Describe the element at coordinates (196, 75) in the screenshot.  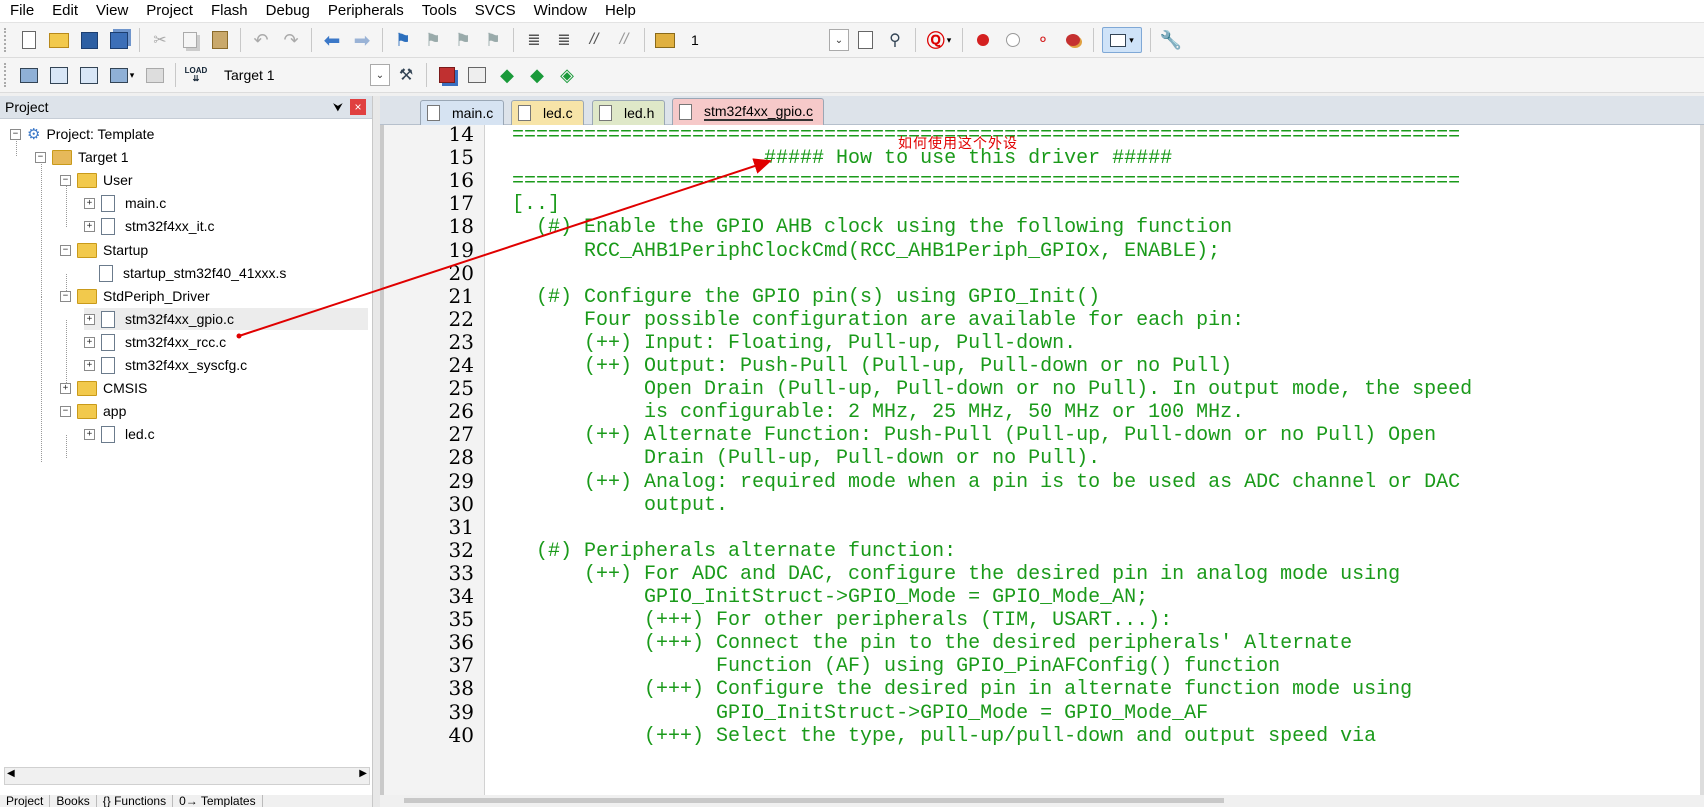
I see `download-icon: LOAD ⇊` at that location.